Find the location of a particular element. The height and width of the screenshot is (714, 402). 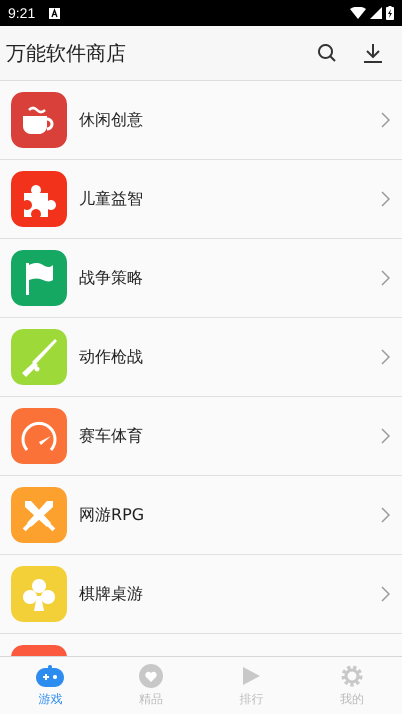

category-label: 动作枪战 is located at coordinates (111, 357).